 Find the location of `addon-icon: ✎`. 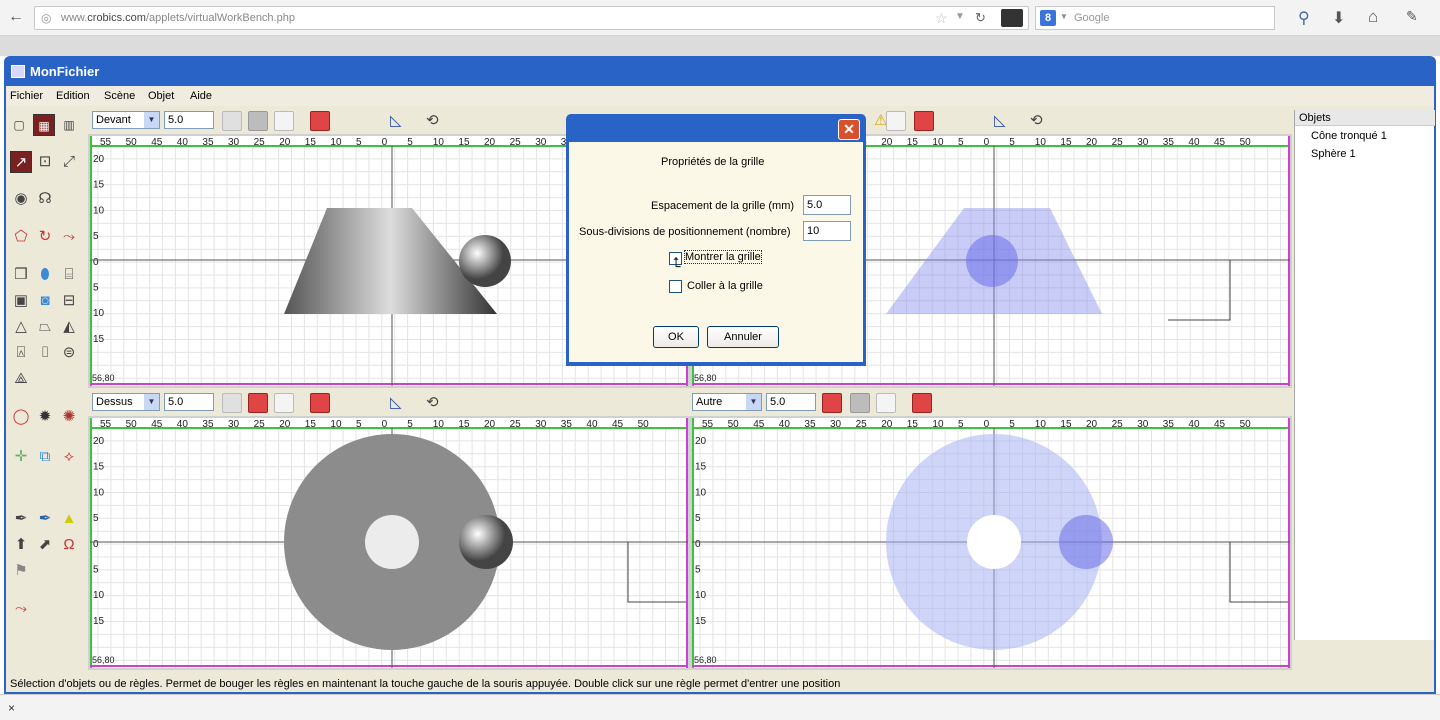

addon-icon: ✎ is located at coordinates (1412, 16).